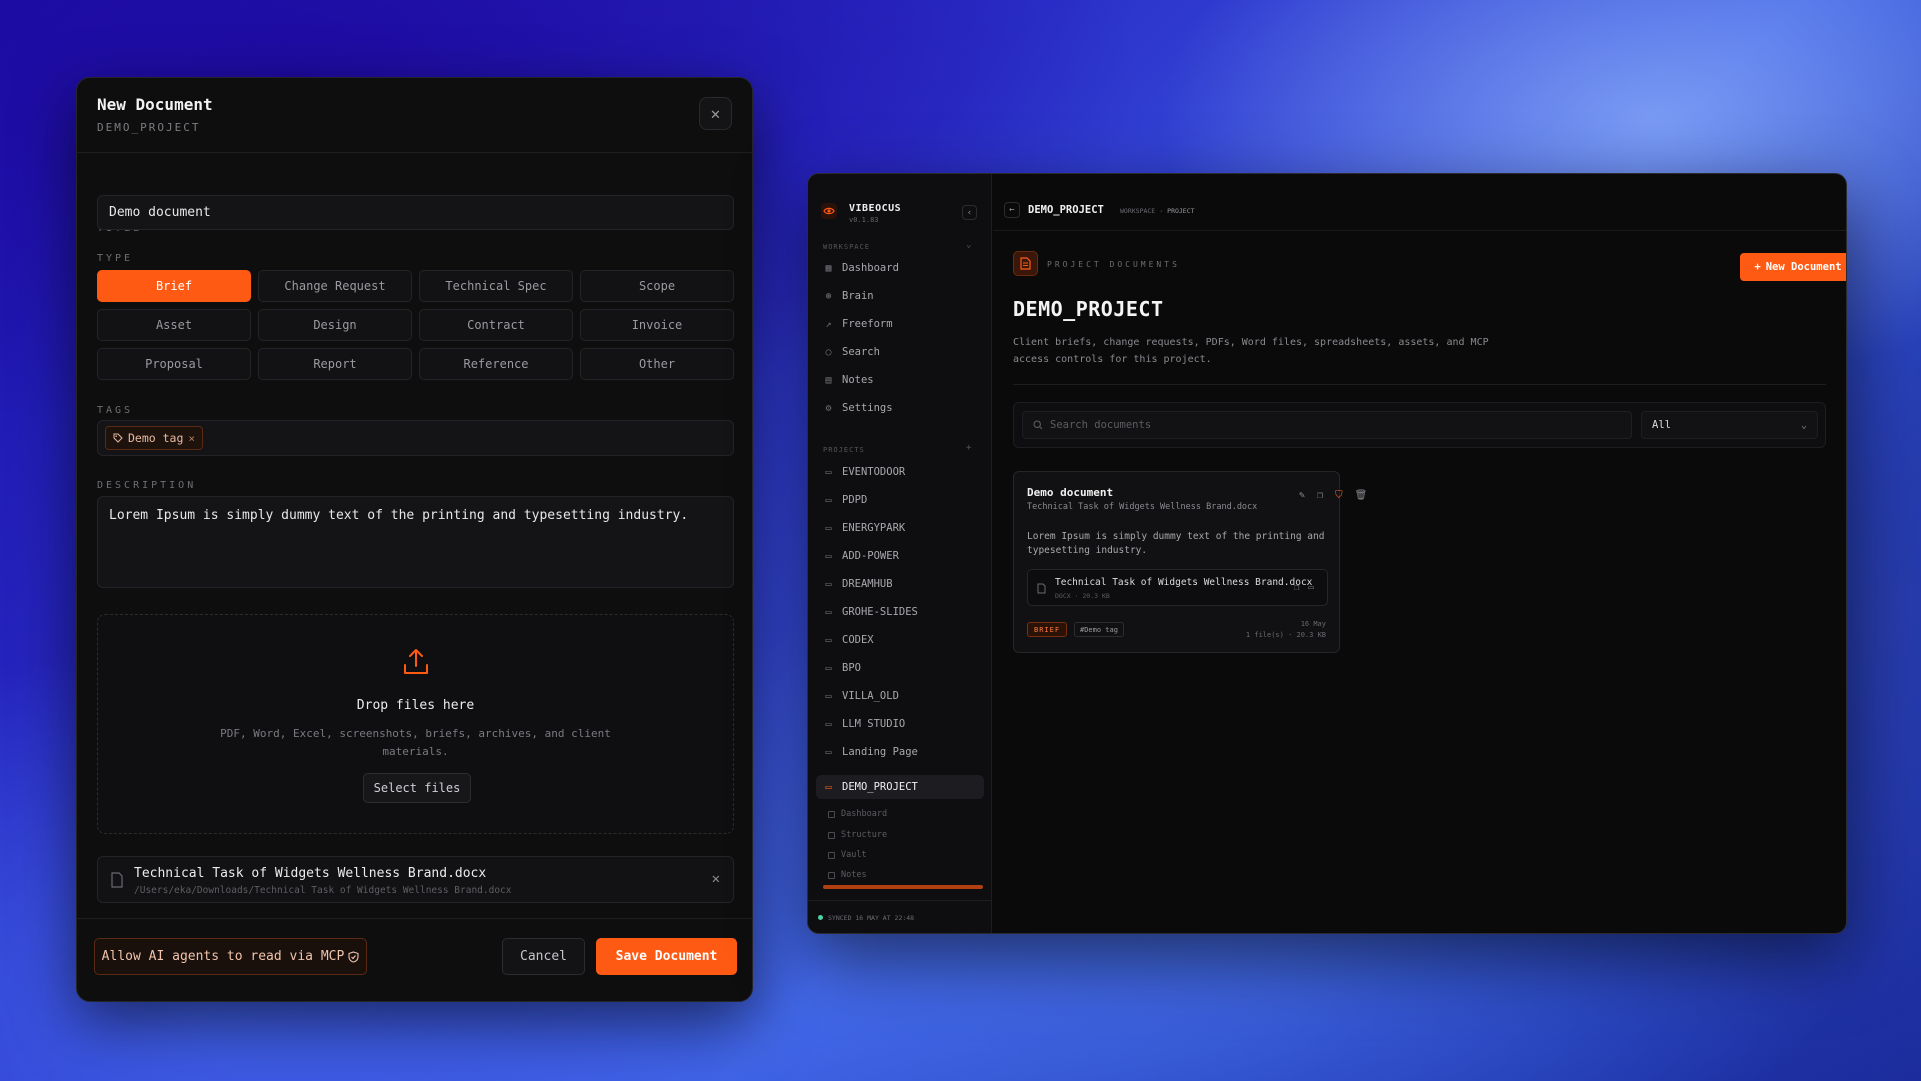  What do you see at coordinates (1113, 264) in the screenshot?
I see `section-kicker: PROJECT DOCUMENTS` at bounding box center [1113, 264].